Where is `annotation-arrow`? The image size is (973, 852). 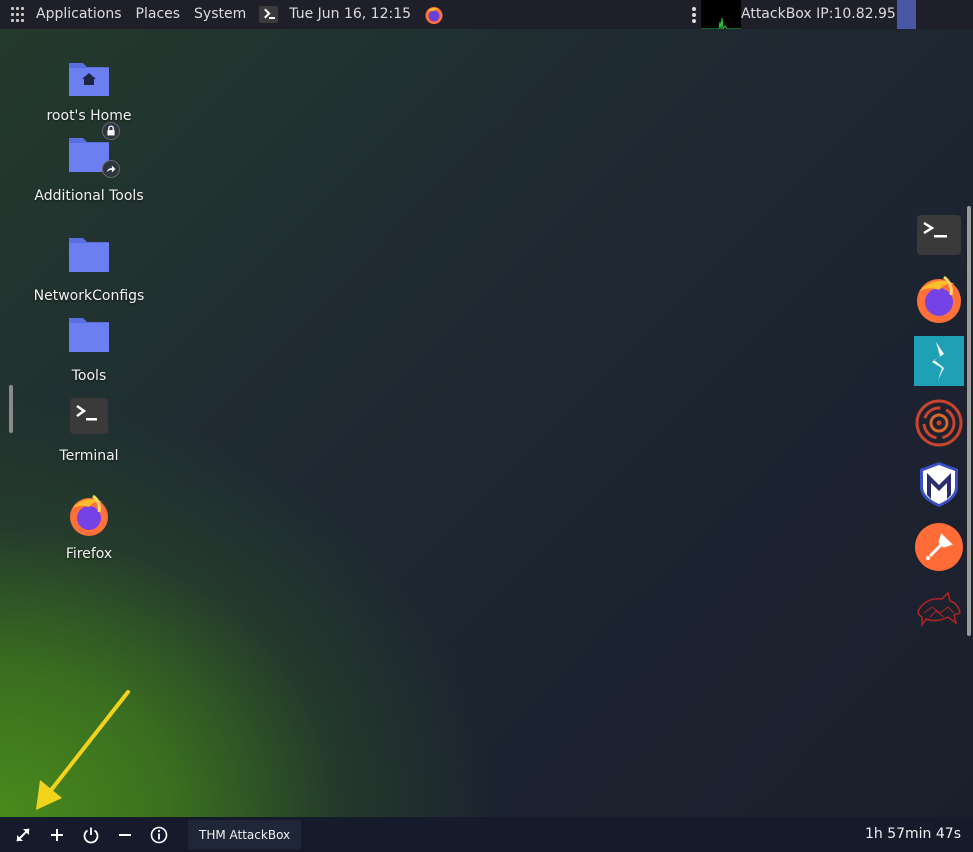 annotation-arrow is located at coordinates (83, 750).